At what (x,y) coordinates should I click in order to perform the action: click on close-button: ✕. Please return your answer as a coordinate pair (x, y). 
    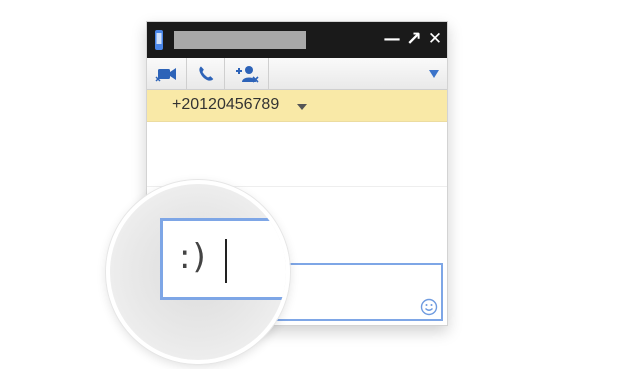
    Looking at the image, I should click on (435, 39).